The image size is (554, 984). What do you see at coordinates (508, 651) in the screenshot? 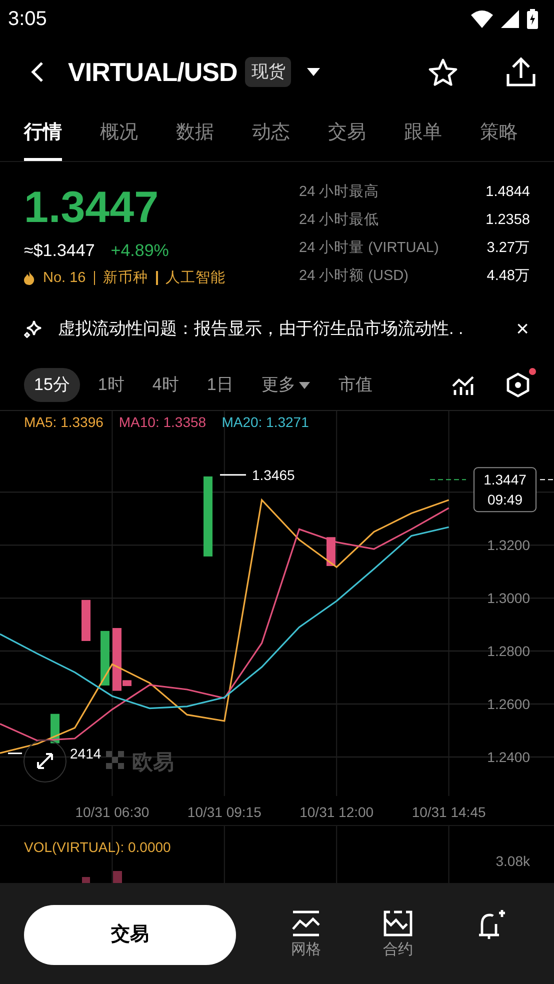
I see `y-axis-label: 1.2800` at bounding box center [508, 651].